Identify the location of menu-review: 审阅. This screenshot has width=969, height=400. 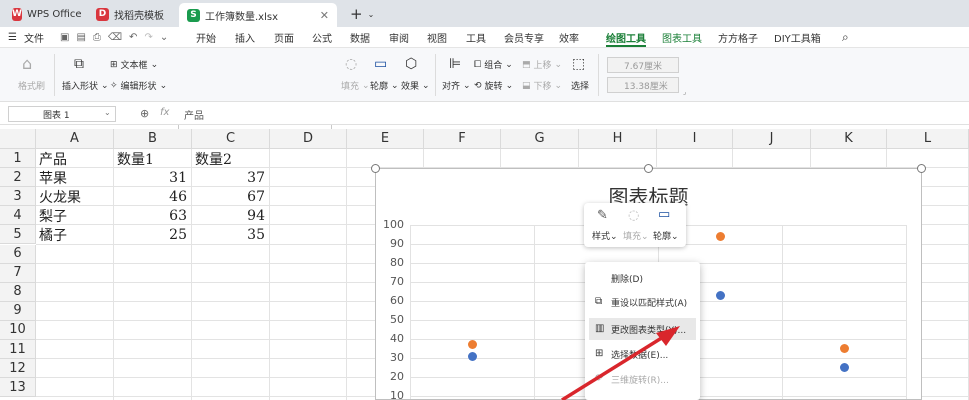
(399, 37).